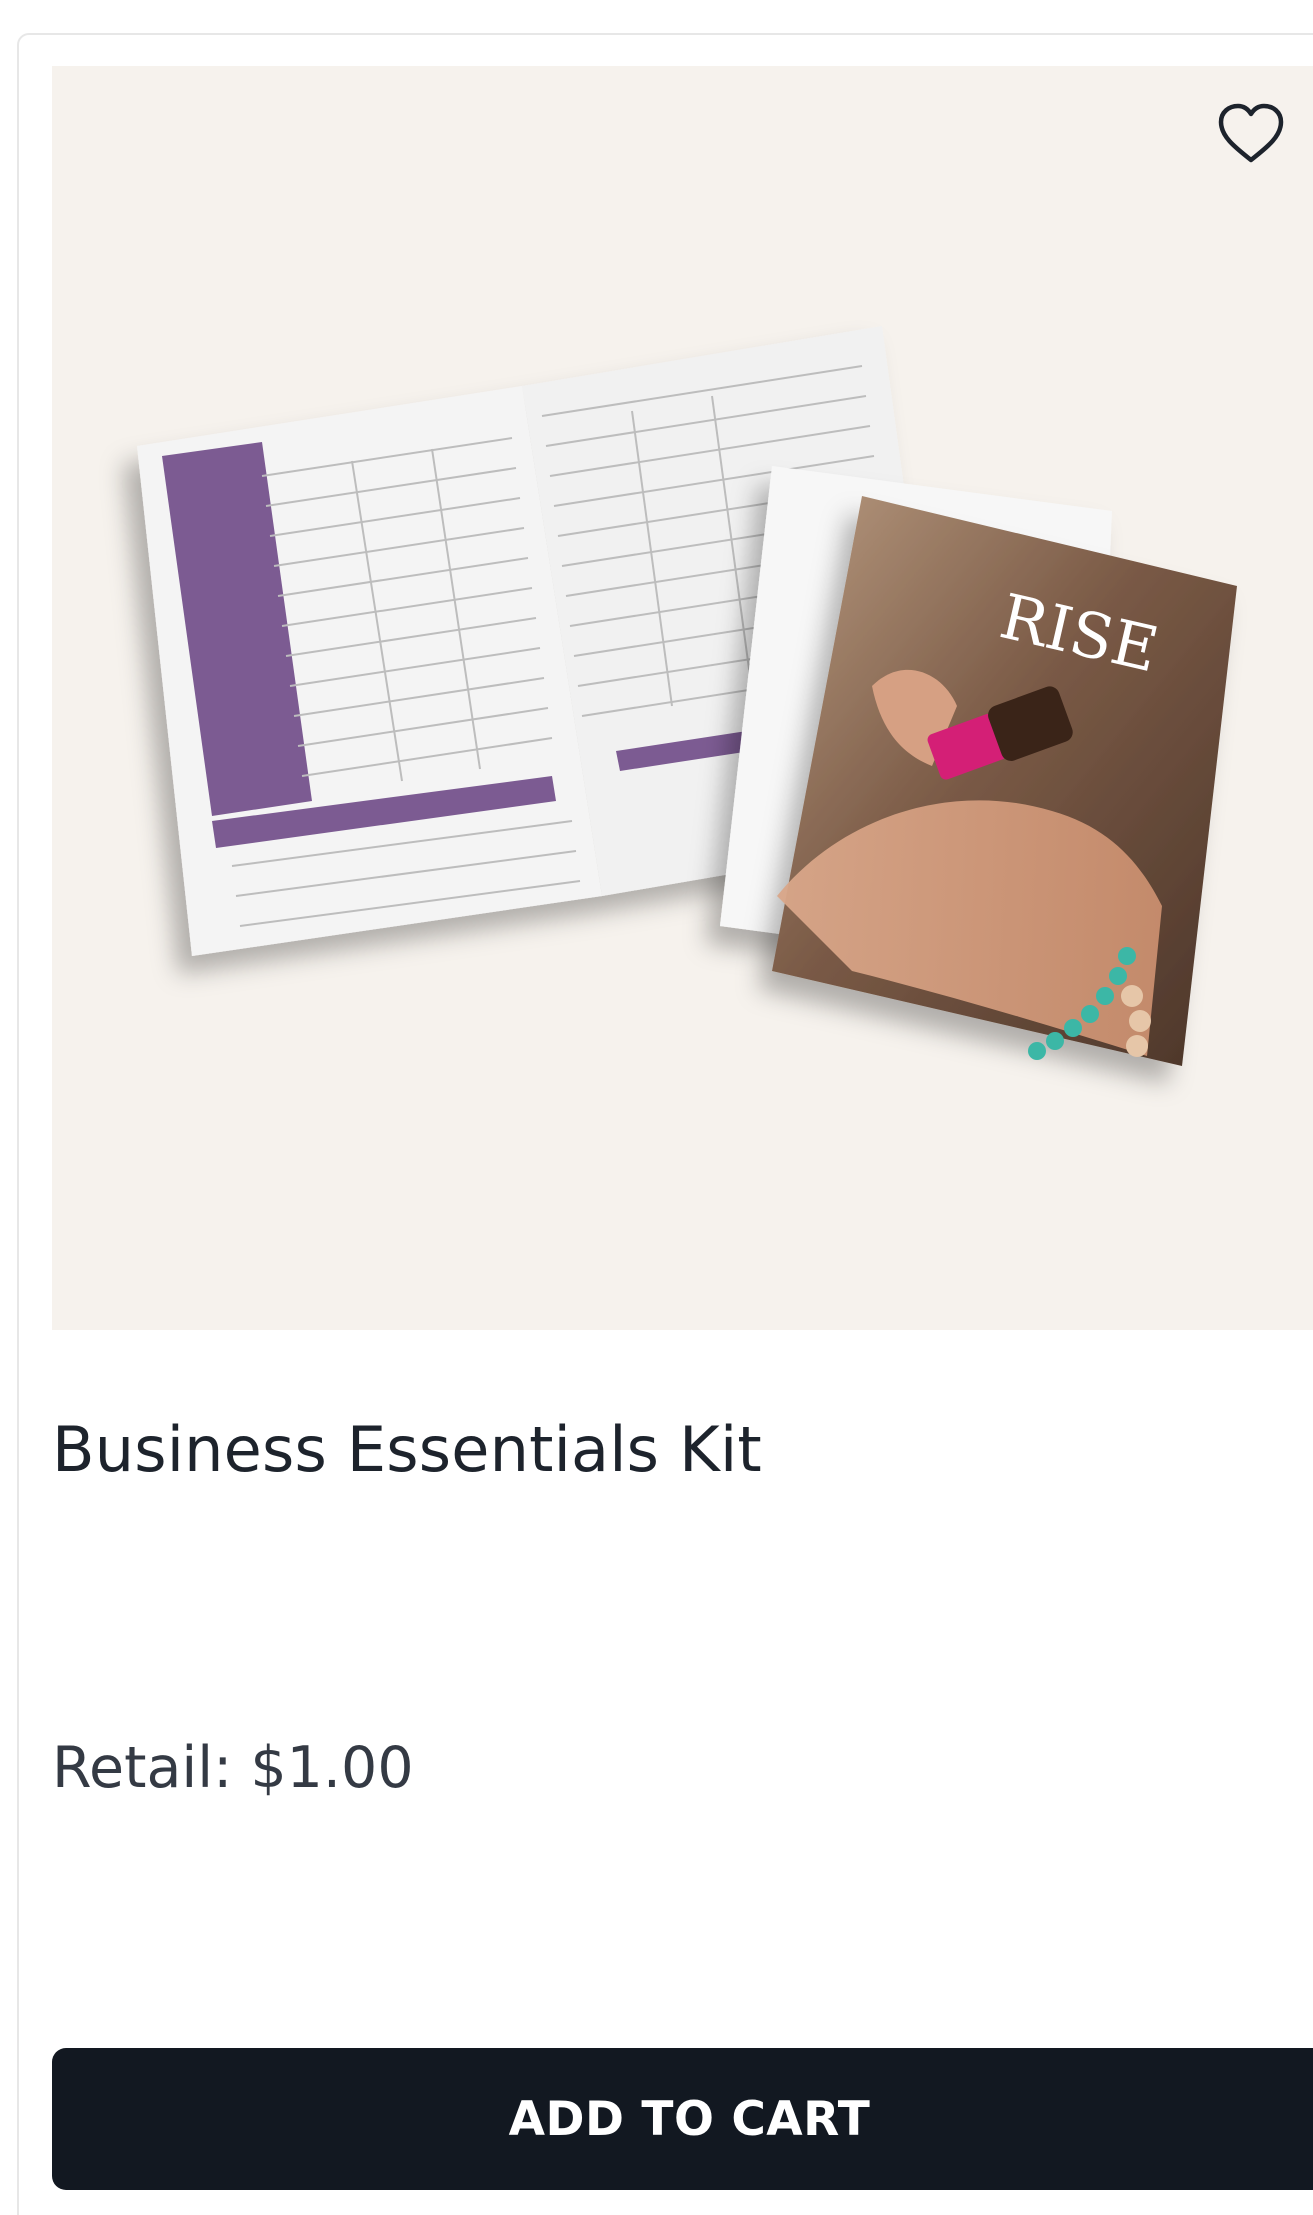 Image resolution: width=1313 pixels, height=2215 pixels. What do you see at coordinates (407, 1449) in the screenshot?
I see `product-title: Business Essentials Kit` at bounding box center [407, 1449].